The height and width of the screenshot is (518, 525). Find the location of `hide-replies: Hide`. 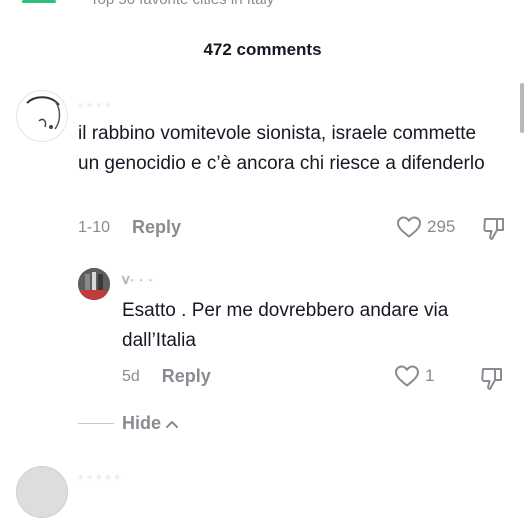

hide-replies: Hide is located at coordinates (128, 423).